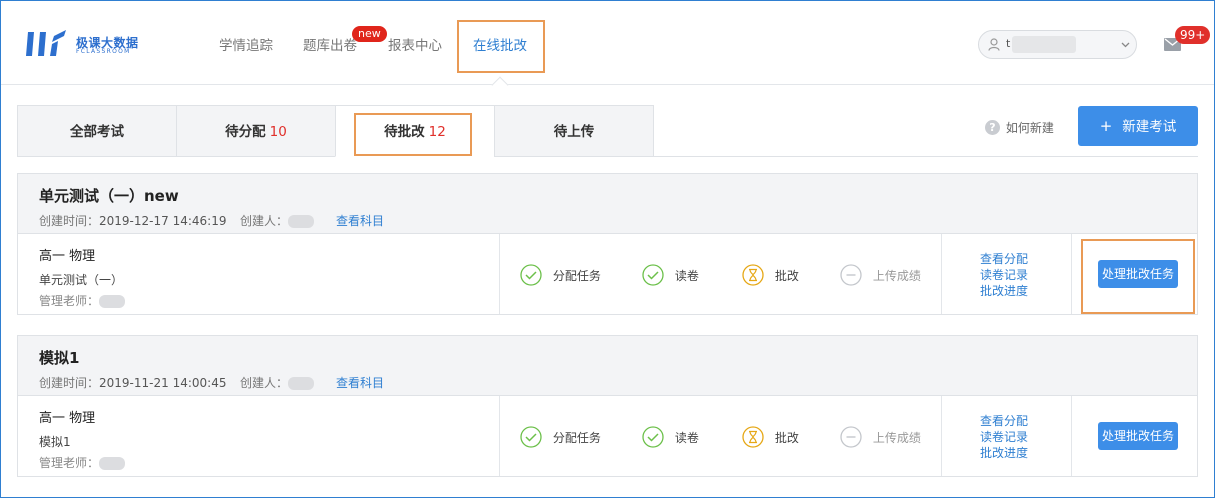 This screenshot has height=498, width=1215. Describe the element at coordinates (59, 358) in the screenshot. I see `exam-title: 模拟1` at that location.